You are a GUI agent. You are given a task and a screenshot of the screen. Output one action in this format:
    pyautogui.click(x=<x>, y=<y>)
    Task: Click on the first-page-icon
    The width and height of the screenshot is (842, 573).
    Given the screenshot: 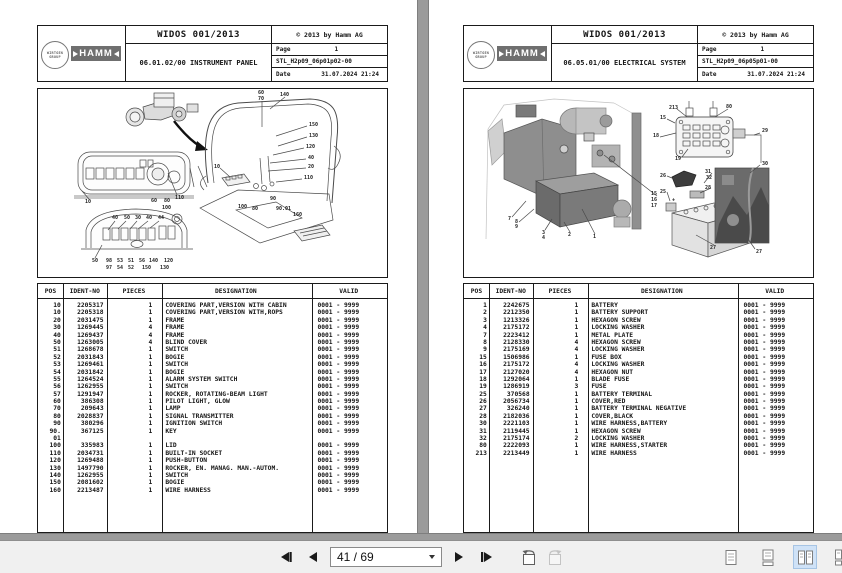 What is the action you would take?
    pyautogui.click(x=286, y=557)
    